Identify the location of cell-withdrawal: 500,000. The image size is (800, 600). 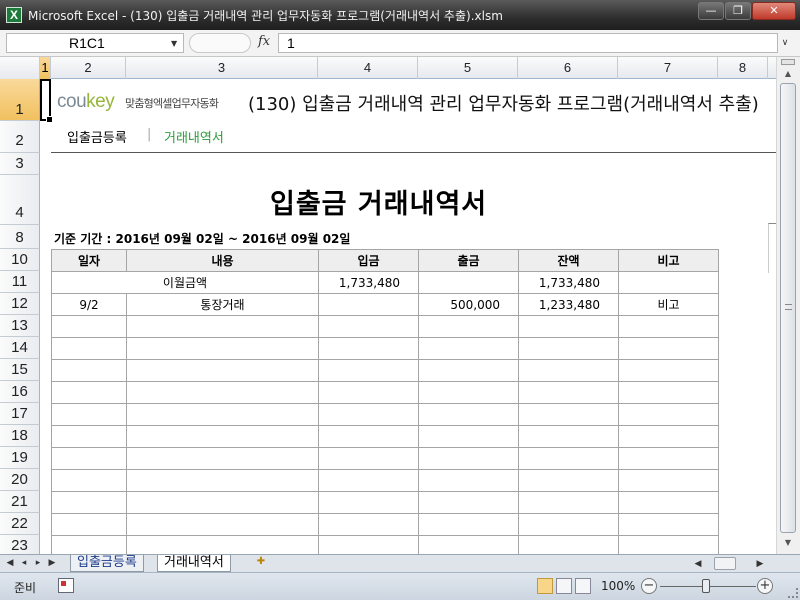
(468, 304).